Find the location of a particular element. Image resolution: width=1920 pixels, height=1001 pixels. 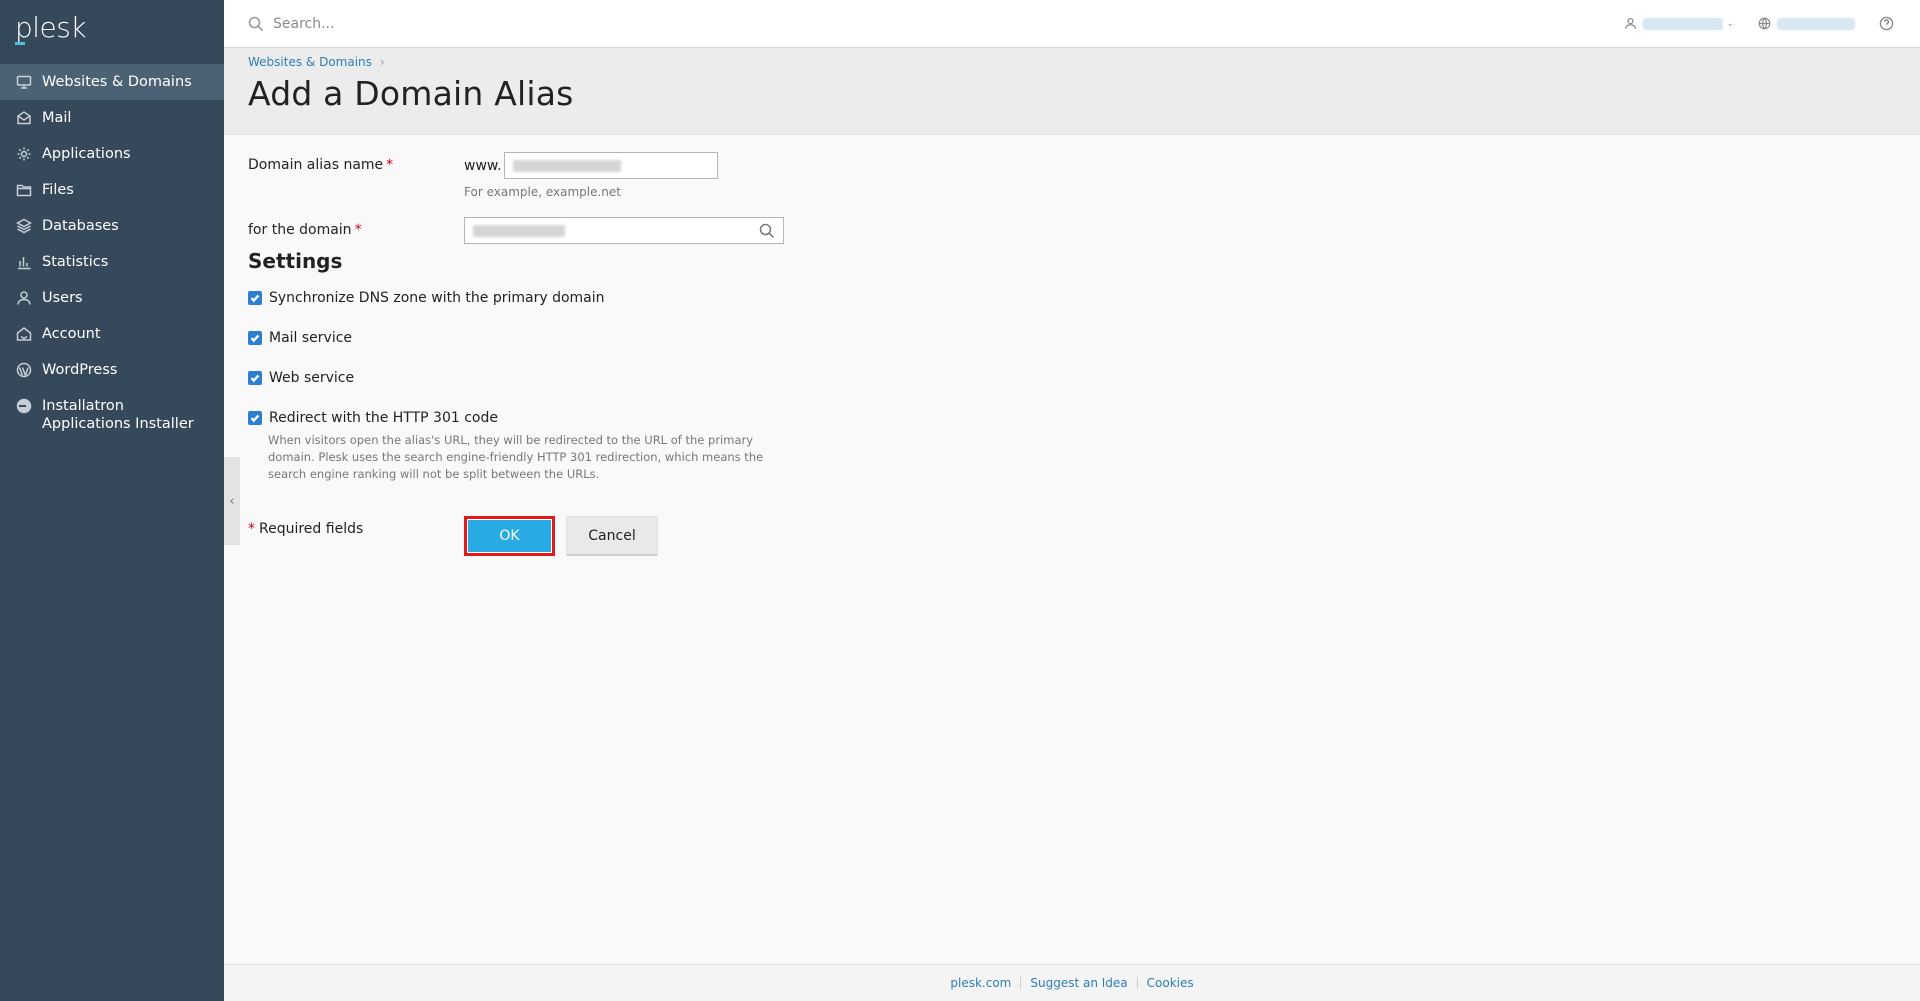

domain-label-text: for the domain is located at coordinates (300, 230).